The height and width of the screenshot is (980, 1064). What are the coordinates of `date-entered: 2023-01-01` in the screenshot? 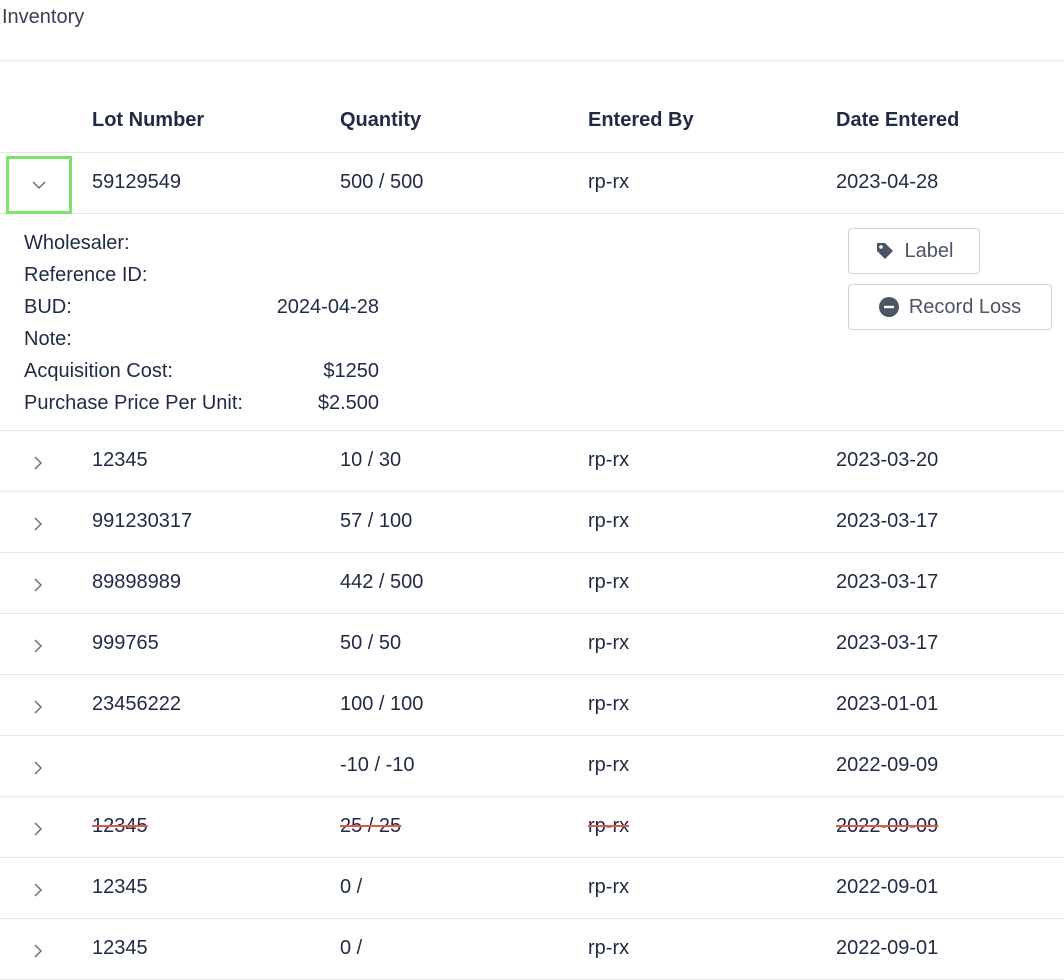 It's located at (887, 704).